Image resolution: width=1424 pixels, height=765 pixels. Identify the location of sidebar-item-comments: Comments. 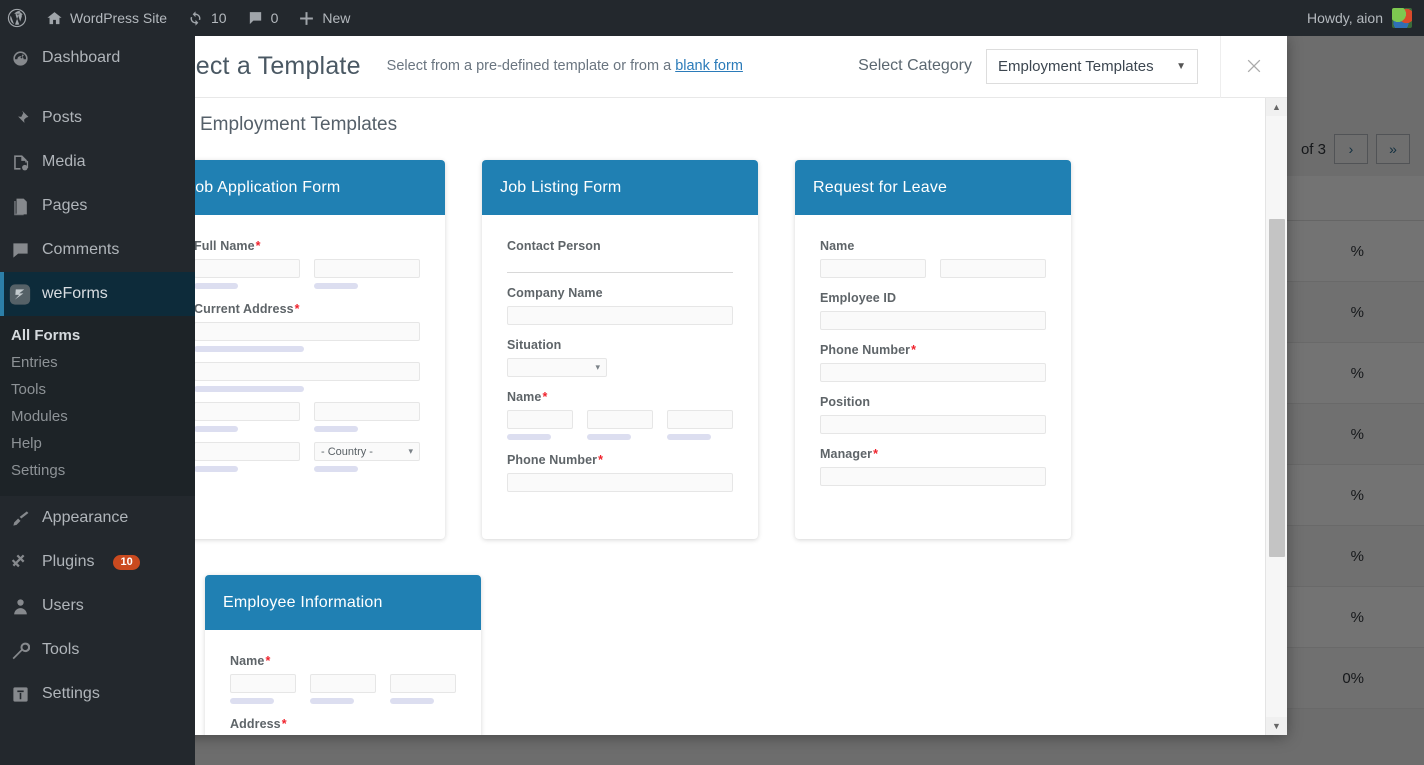
(97, 250).